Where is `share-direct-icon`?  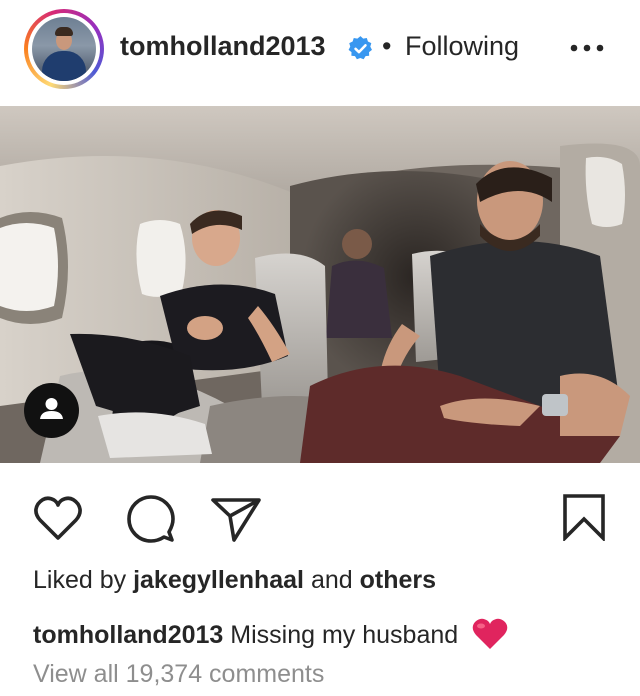
share-direct-icon is located at coordinates (236, 519).